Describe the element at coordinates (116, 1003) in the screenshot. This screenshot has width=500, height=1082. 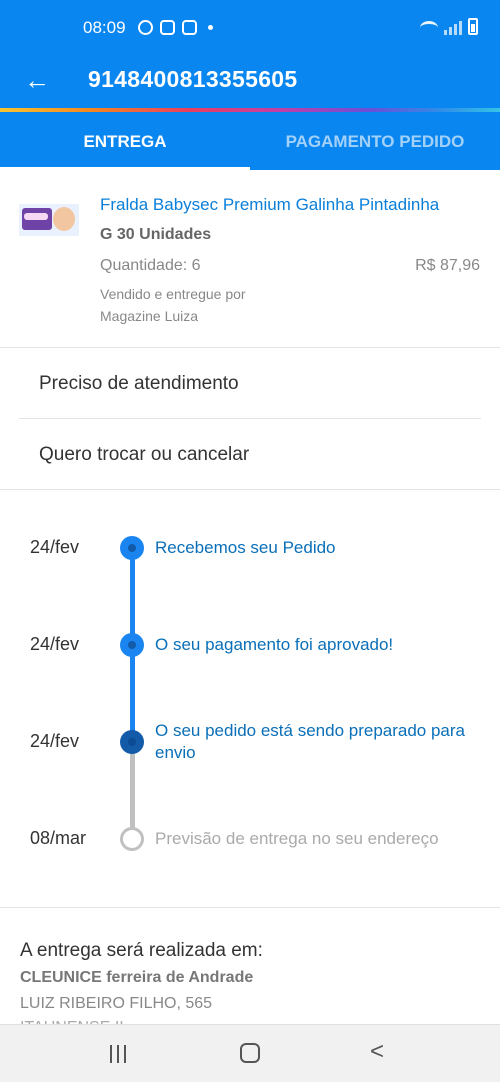
I see `delivery-address: LUIZ RIBEIRO FILHO, 565` at that location.